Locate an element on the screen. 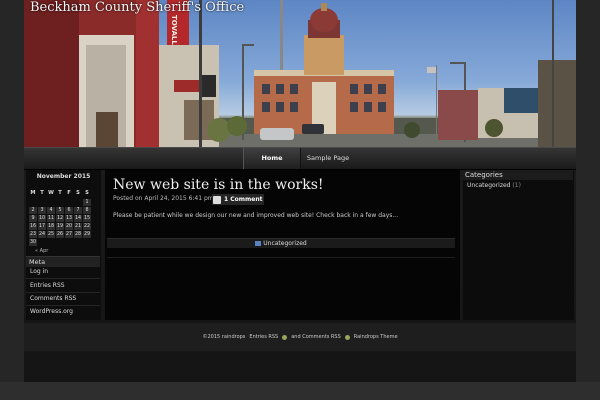  calendar-prev-link: « Apr is located at coordinates (41, 251).